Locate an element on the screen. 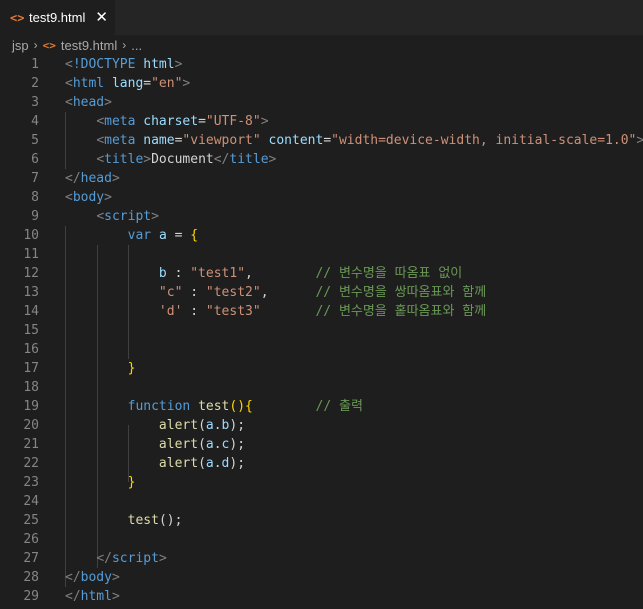 The height and width of the screenshot is (609, 643). code-line: 26 is located at coordinates (321, 539).